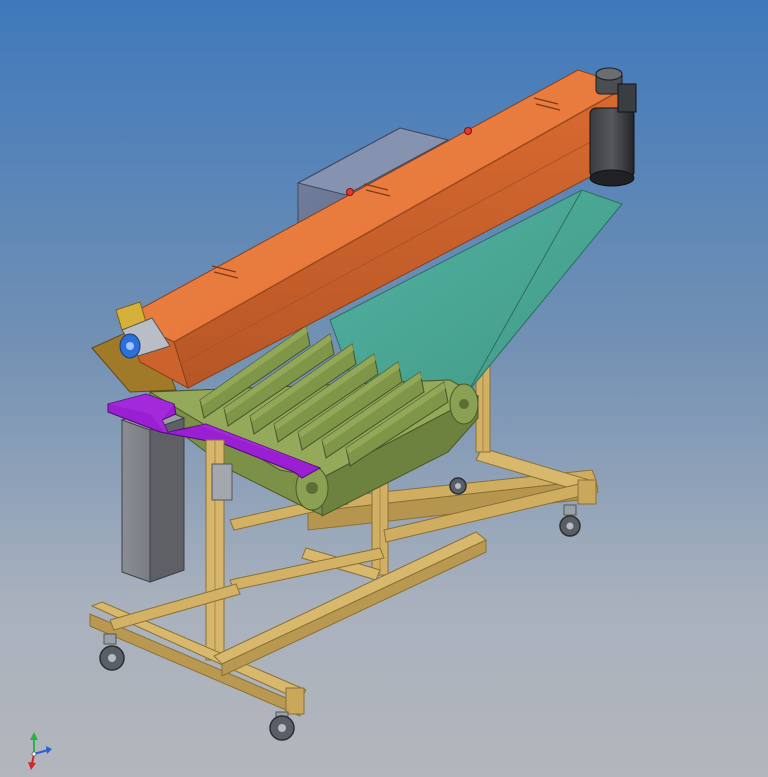 The width and height of the screenshot is (768, 777). Describe the element at coordinates (613, 127) in the screenshot. I see `drive-motor-icon` at that location.